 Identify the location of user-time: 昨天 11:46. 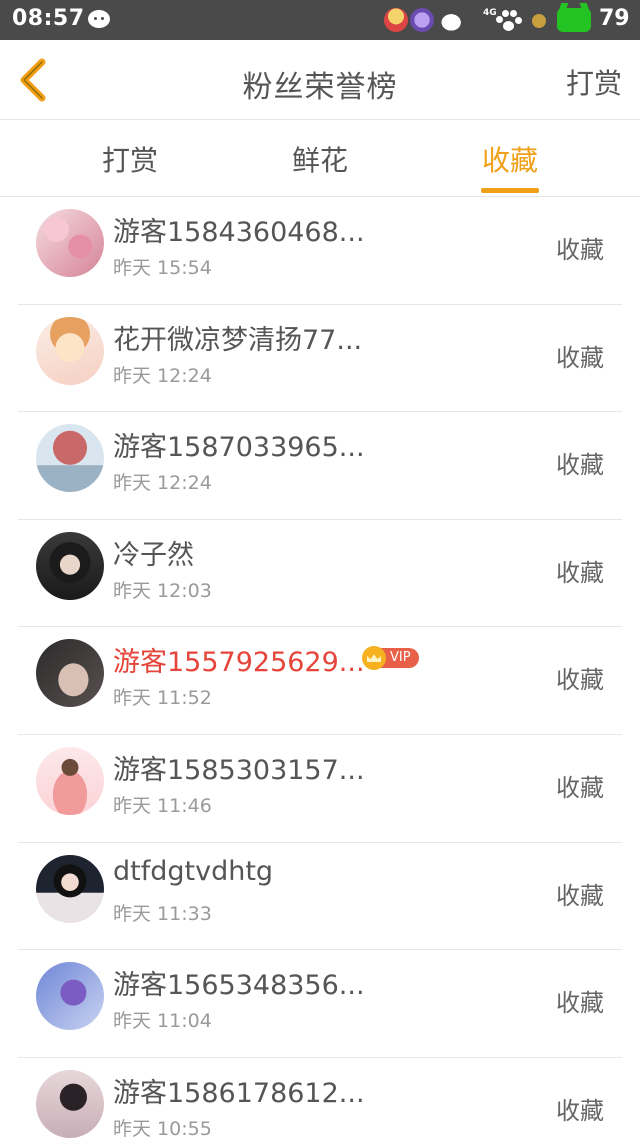
(162, 805).